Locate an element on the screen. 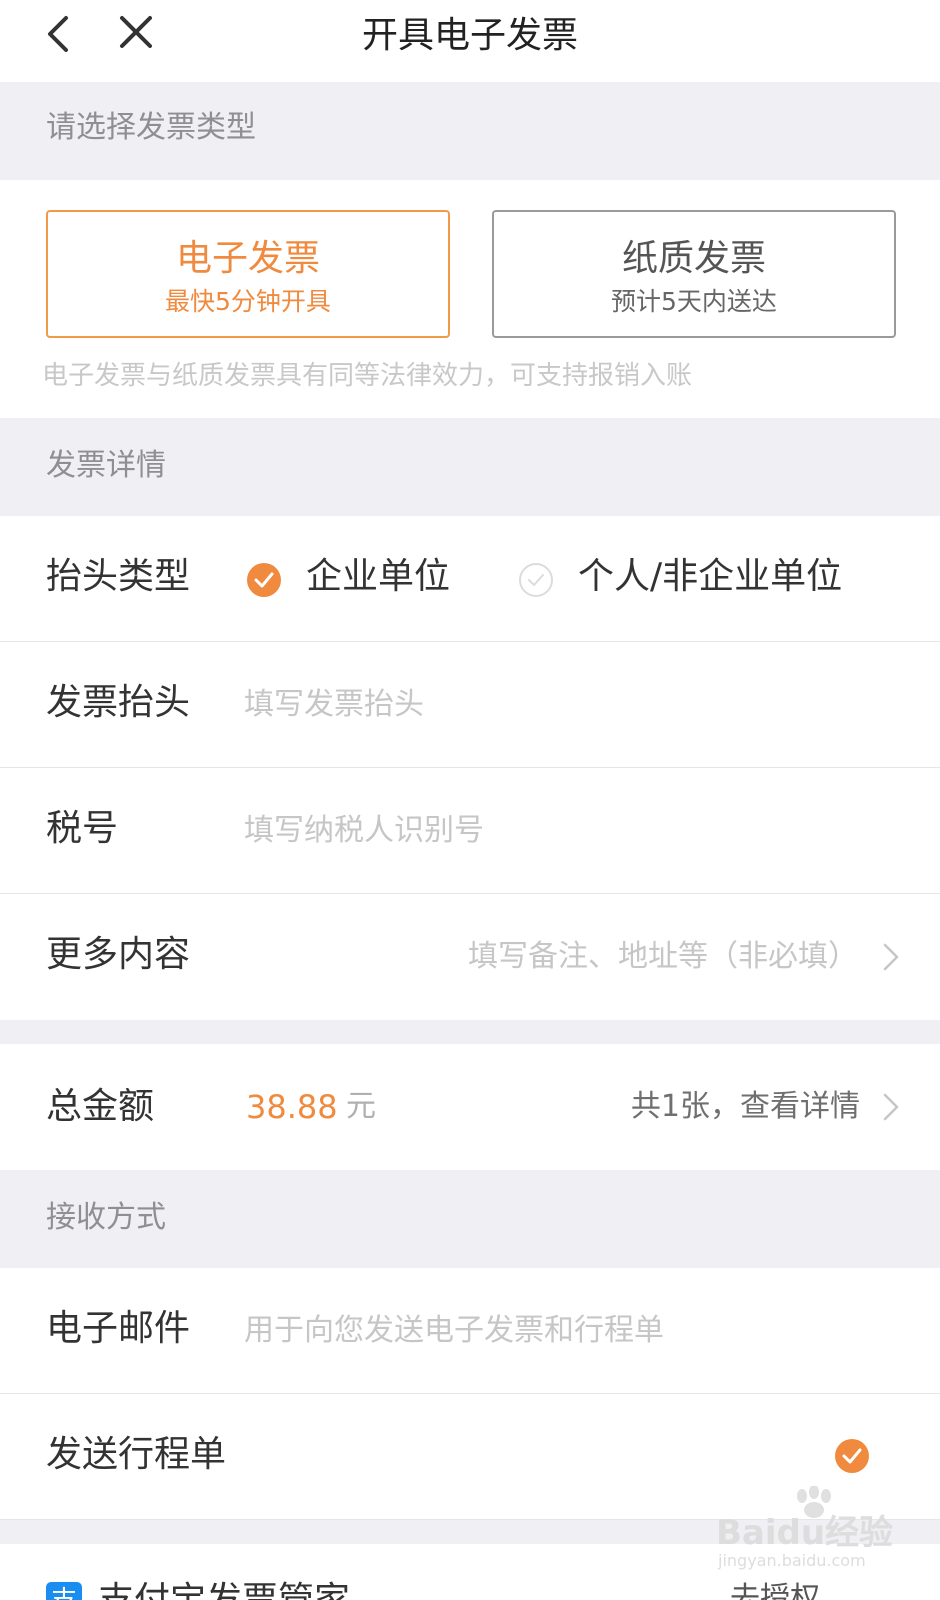  row-invoice-title: 发票抬头 is located at coordinates (470, 705).